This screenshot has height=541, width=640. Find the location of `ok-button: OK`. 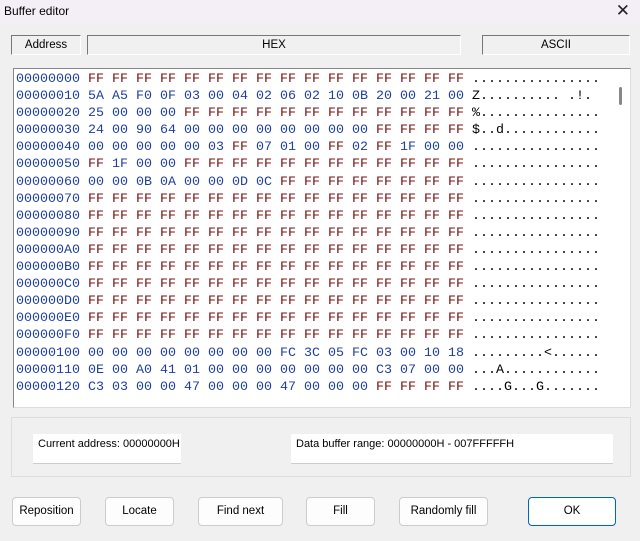

ok-button: OK is located at coordinates (572, 511).